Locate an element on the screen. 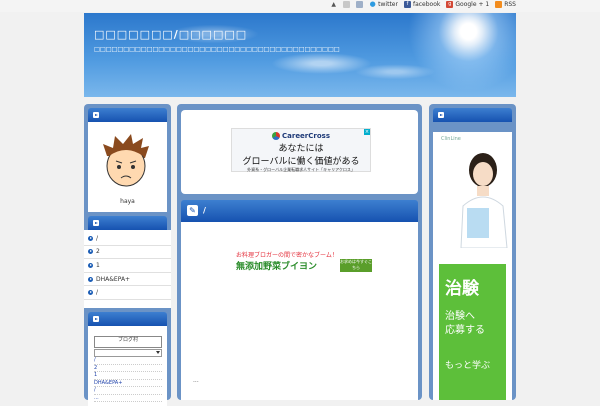 Image resolution: width=600 pixels, height=406 pixels. ad-headline-2: グローバルに働く価値がある is located at coordinates (301, 162).